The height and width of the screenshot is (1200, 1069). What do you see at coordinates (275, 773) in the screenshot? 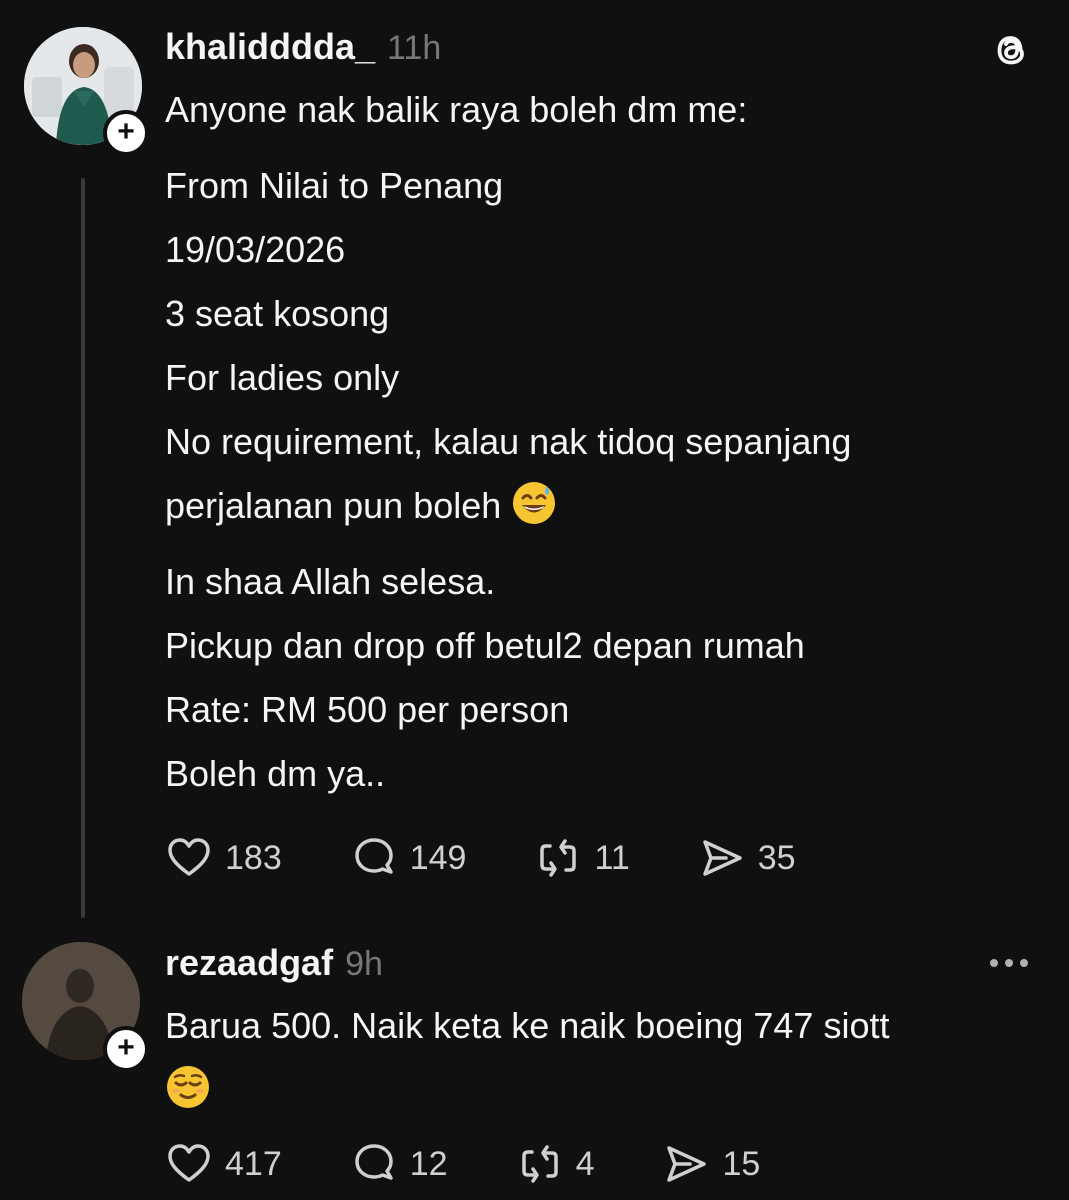
I see `post-text-line: Boleh dm ya..` at bounding box center [275, 773].